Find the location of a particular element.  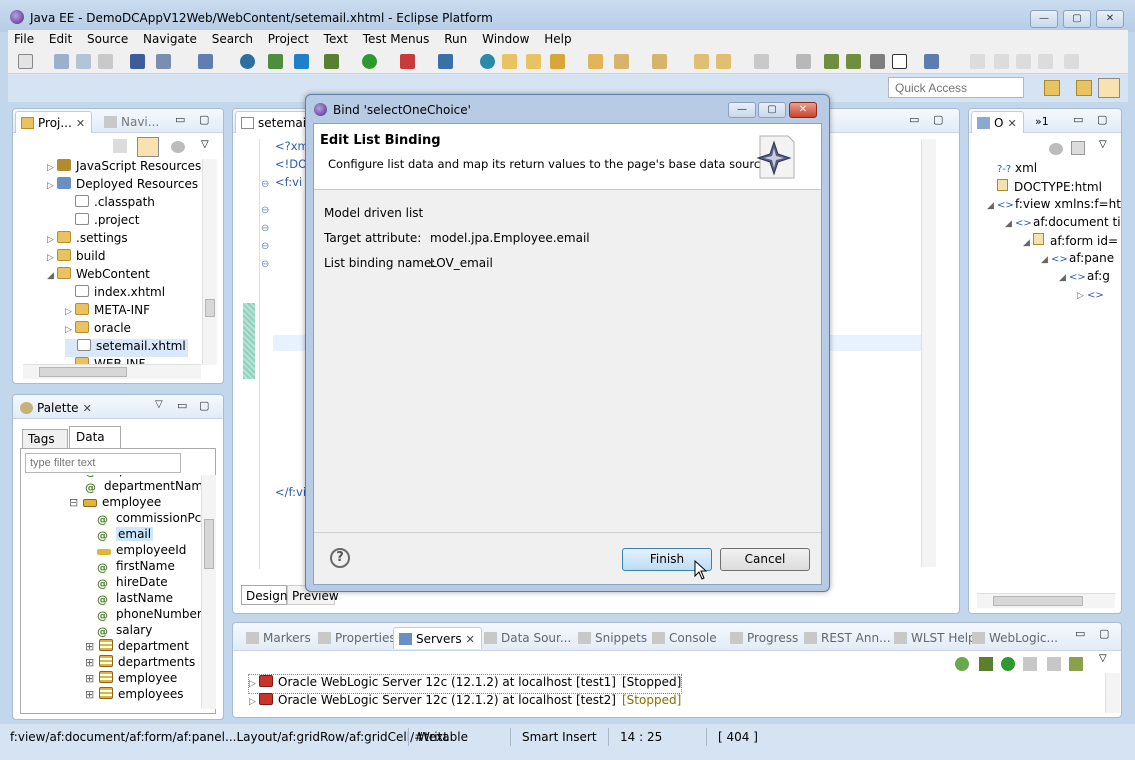

outline-item: ◢ <>f:view xmlns:f=htt is located at coordinates (1054, 206).